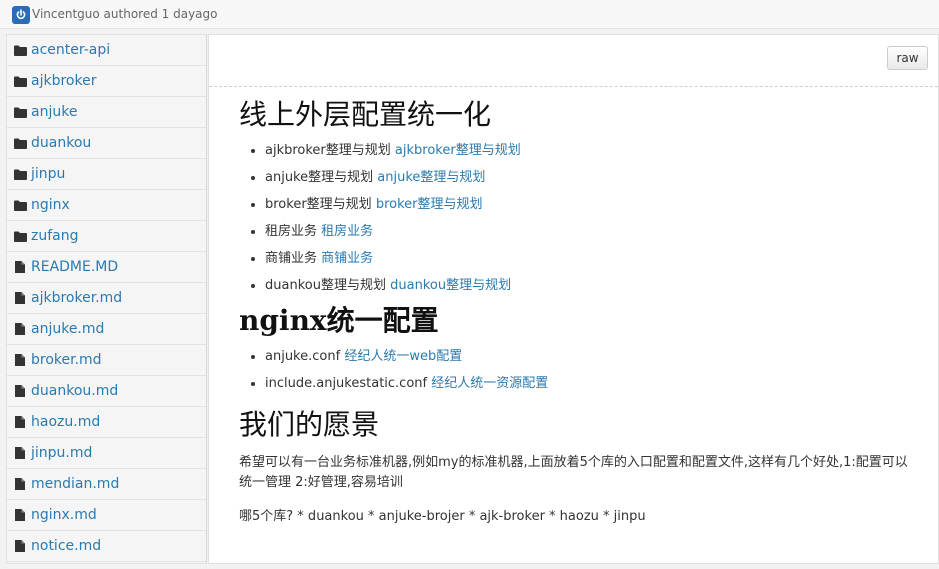 This screenshot has width=939, height=569. What do you see at coordinates (573, 61) in the screenshot?
I see `file-header: raw` at bounding box center [573, 61].